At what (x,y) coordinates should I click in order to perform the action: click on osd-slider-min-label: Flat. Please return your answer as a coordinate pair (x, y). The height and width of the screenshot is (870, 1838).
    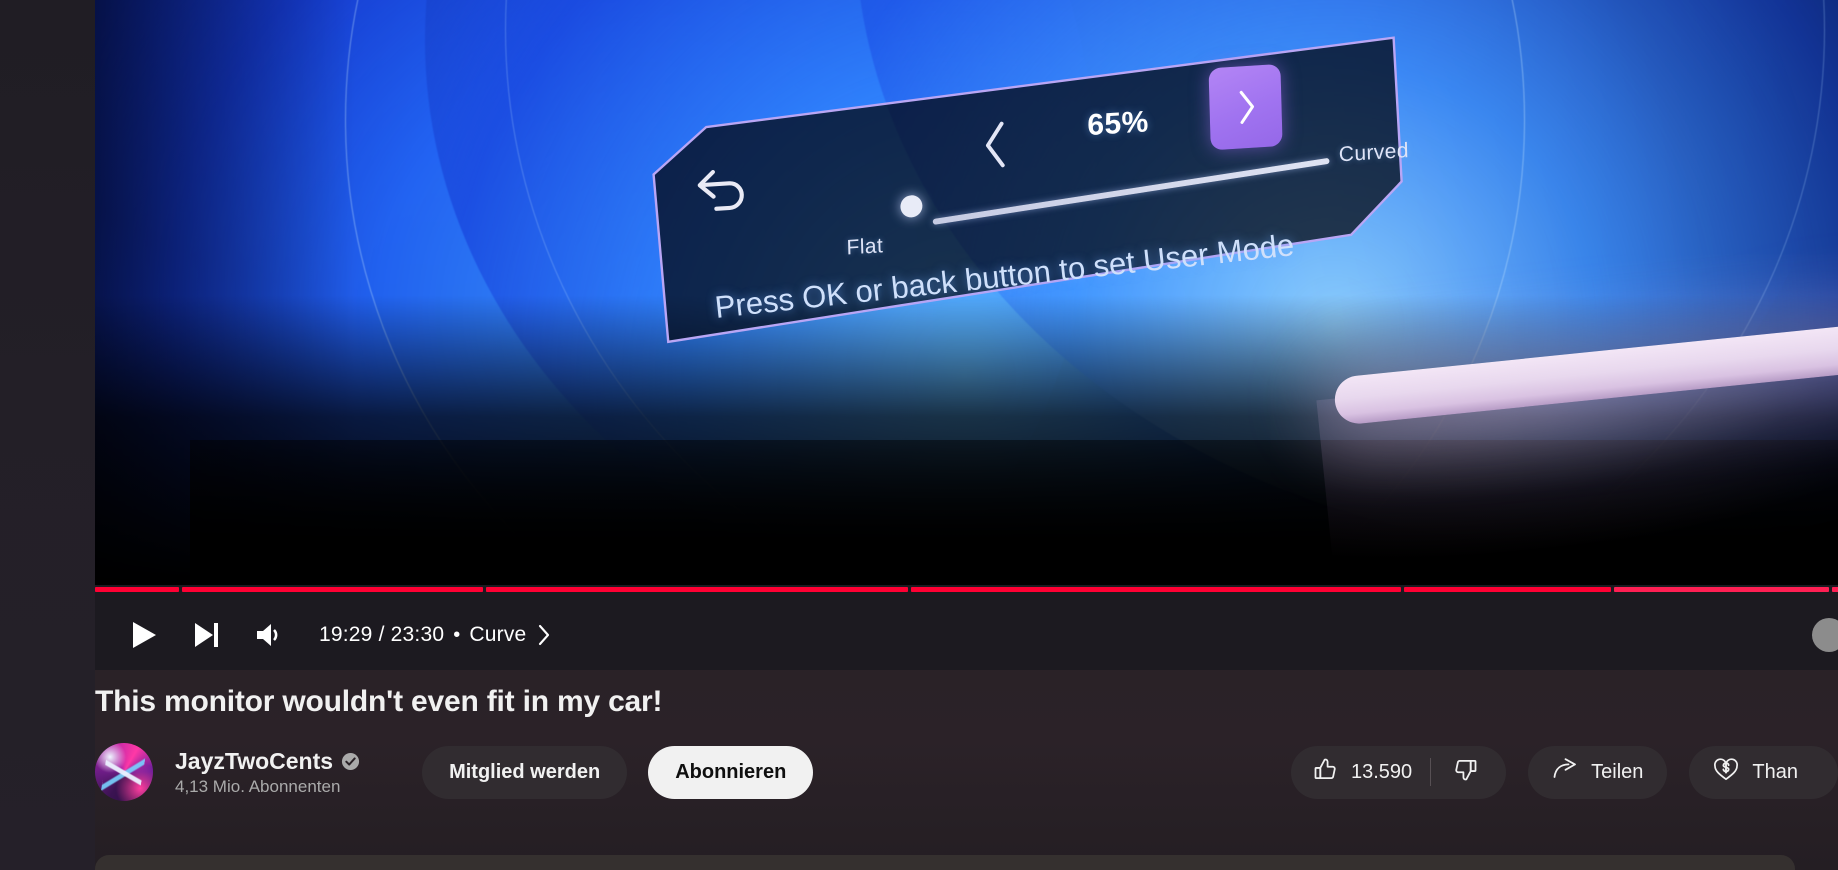
    Looking at the image, I should click on (865, 247).